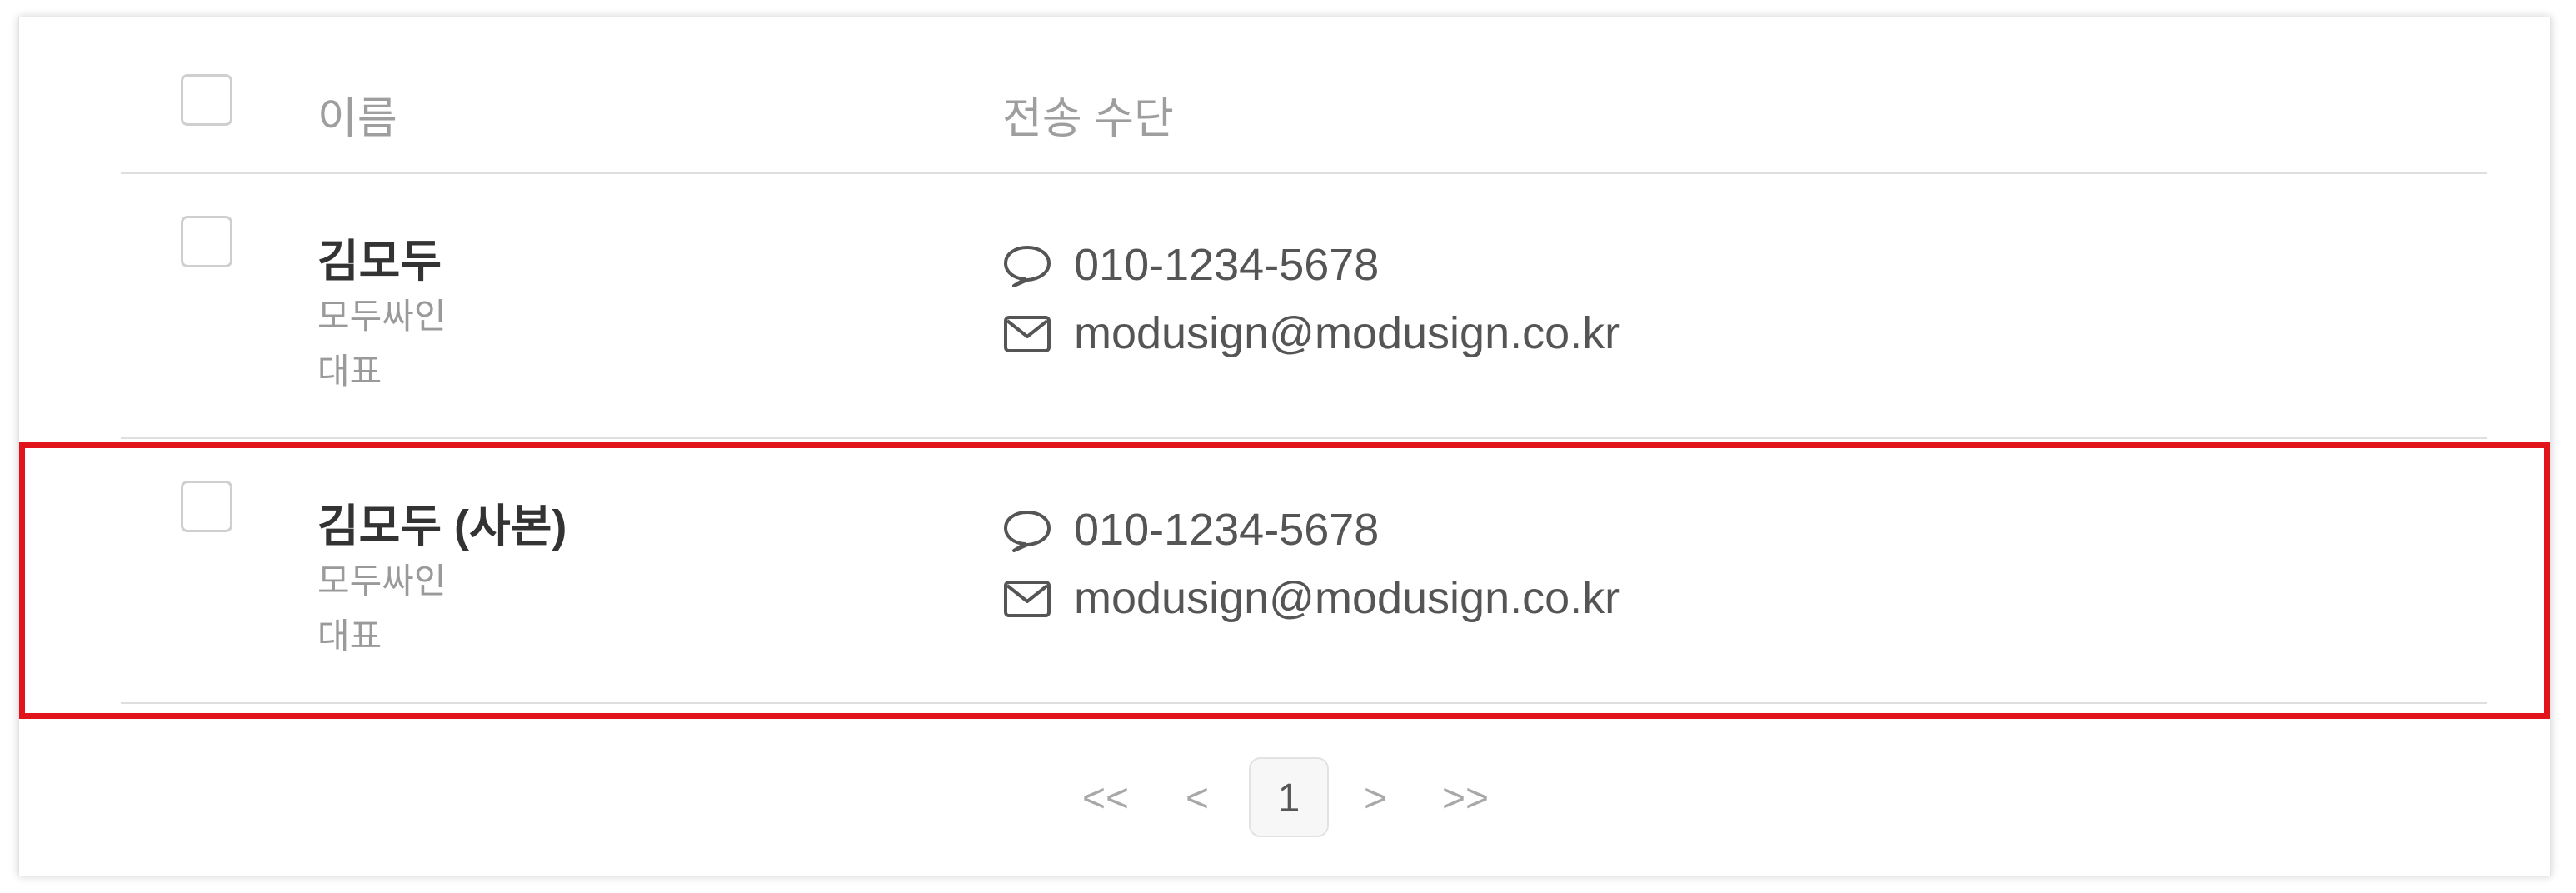 This screenshot has width=2576, height=893. I want to click on last-page-button: >>, so click(1465, 799).